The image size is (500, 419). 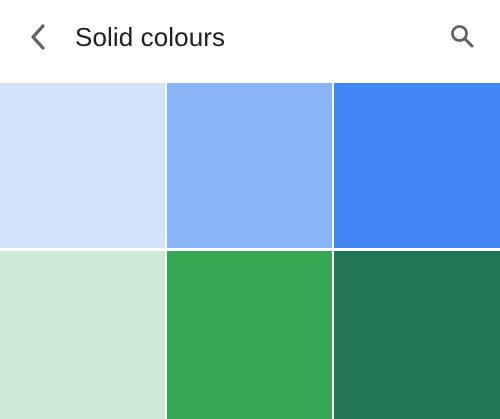 I want to click on search-button, so click(x=462, y=36).